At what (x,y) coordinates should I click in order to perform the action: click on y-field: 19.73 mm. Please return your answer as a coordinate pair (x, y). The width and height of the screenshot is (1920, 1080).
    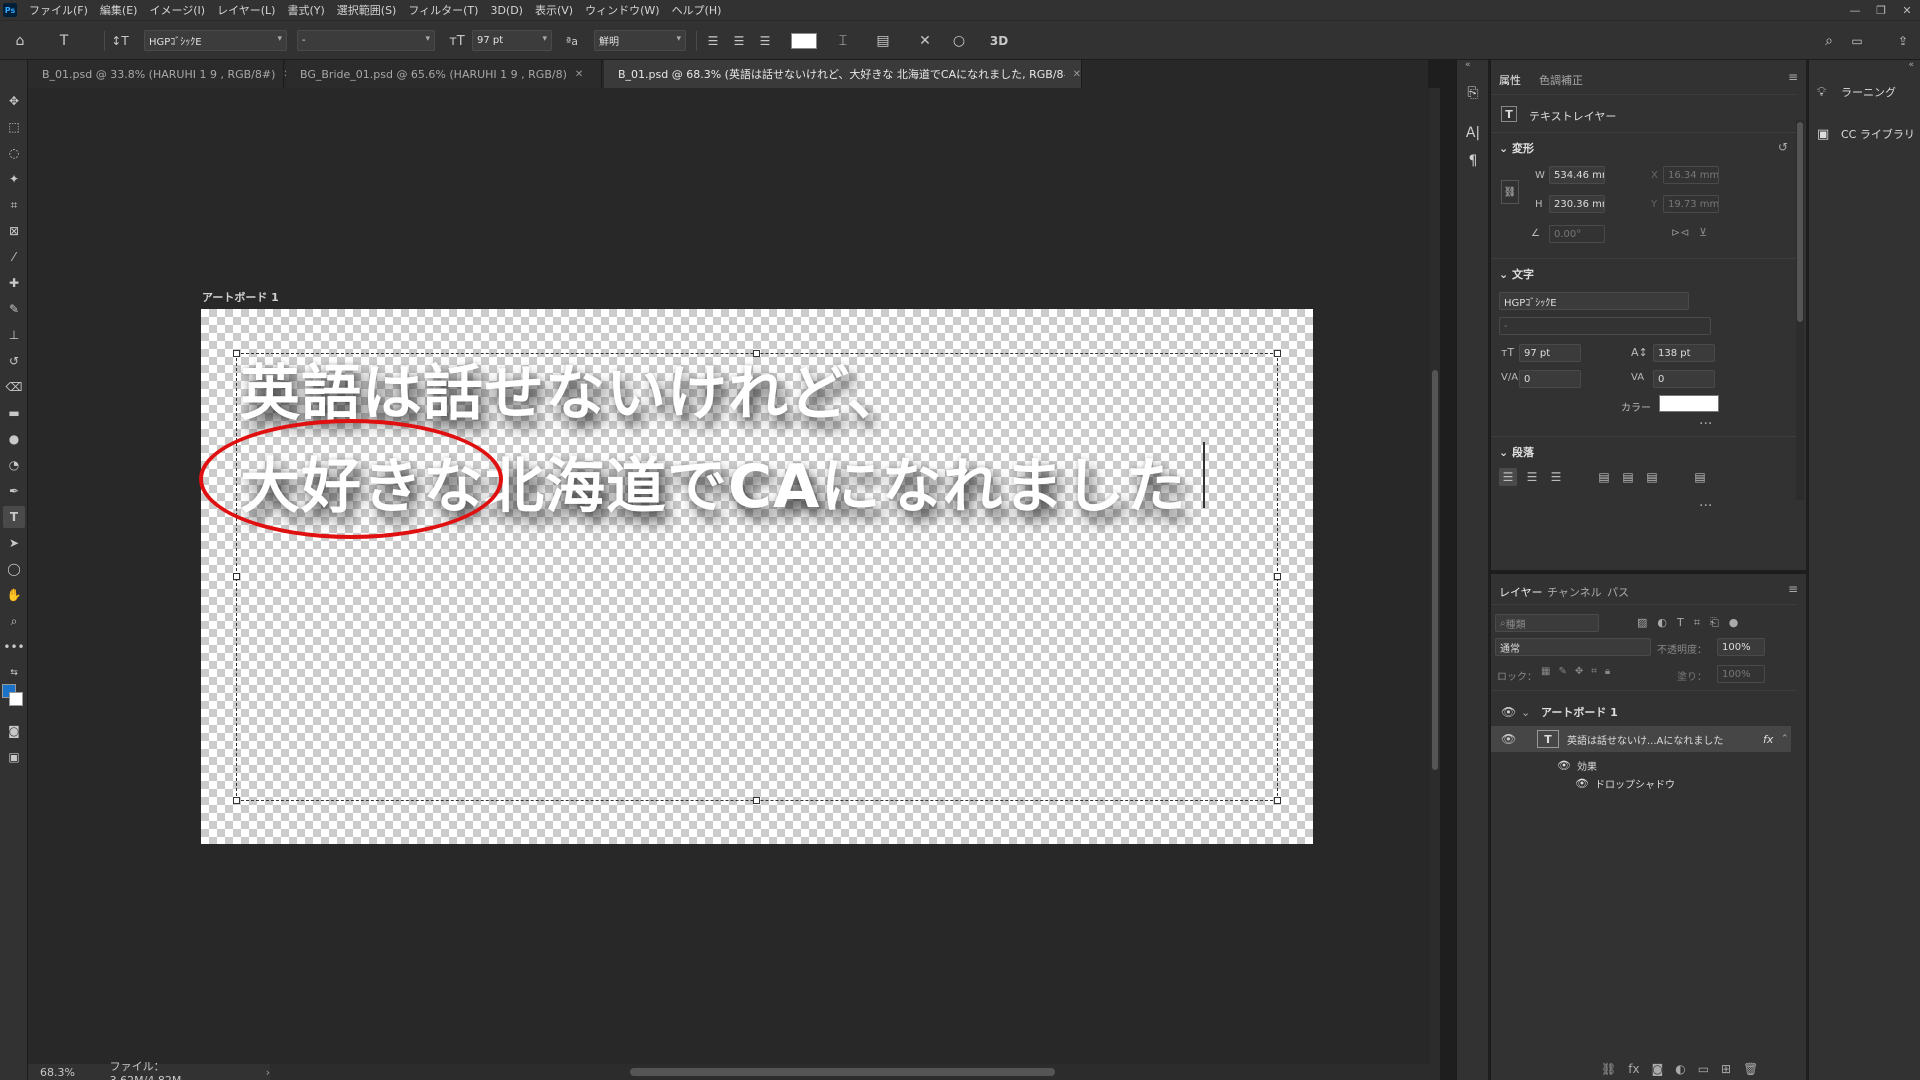
    Looking at the image, I should click on (1691, 204).